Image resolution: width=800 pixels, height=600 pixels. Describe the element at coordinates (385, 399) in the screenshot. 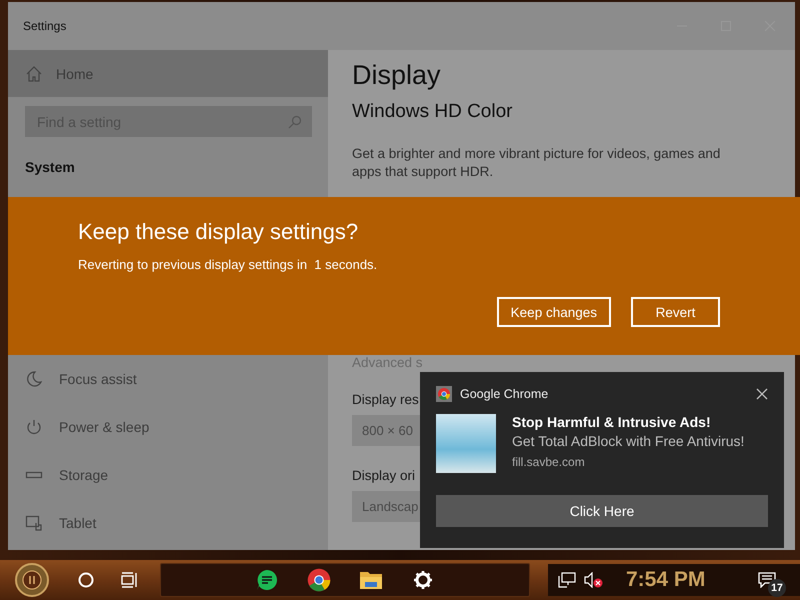

I see `field-label: Display res` at that location.